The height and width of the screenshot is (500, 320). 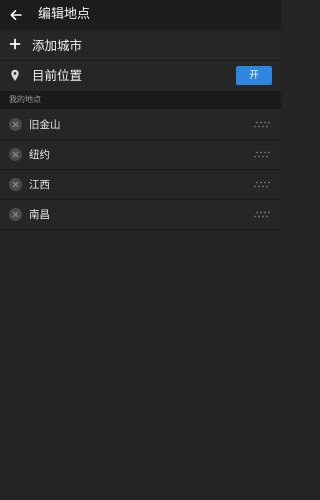 I want to click on my-places-section-header: 我的地点, so click(x=140, y=100).